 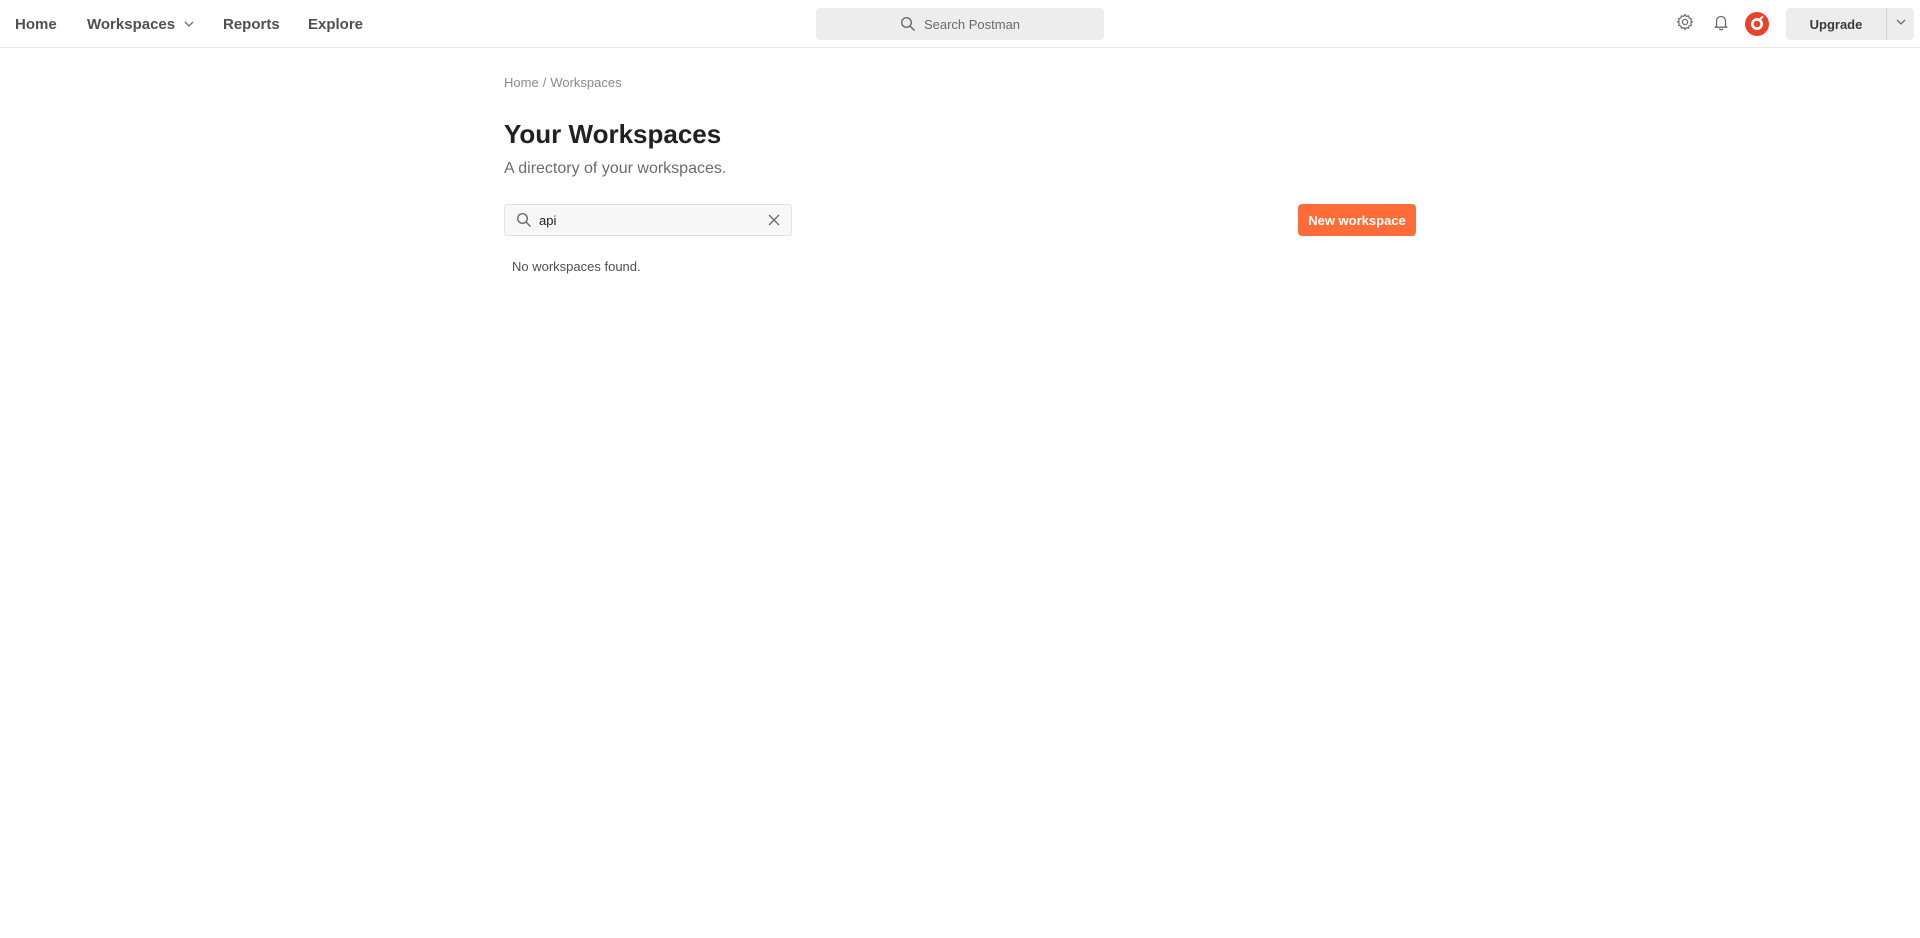 I want to click on new-workspace-button: New workspace, so click(x=1357, y=220).